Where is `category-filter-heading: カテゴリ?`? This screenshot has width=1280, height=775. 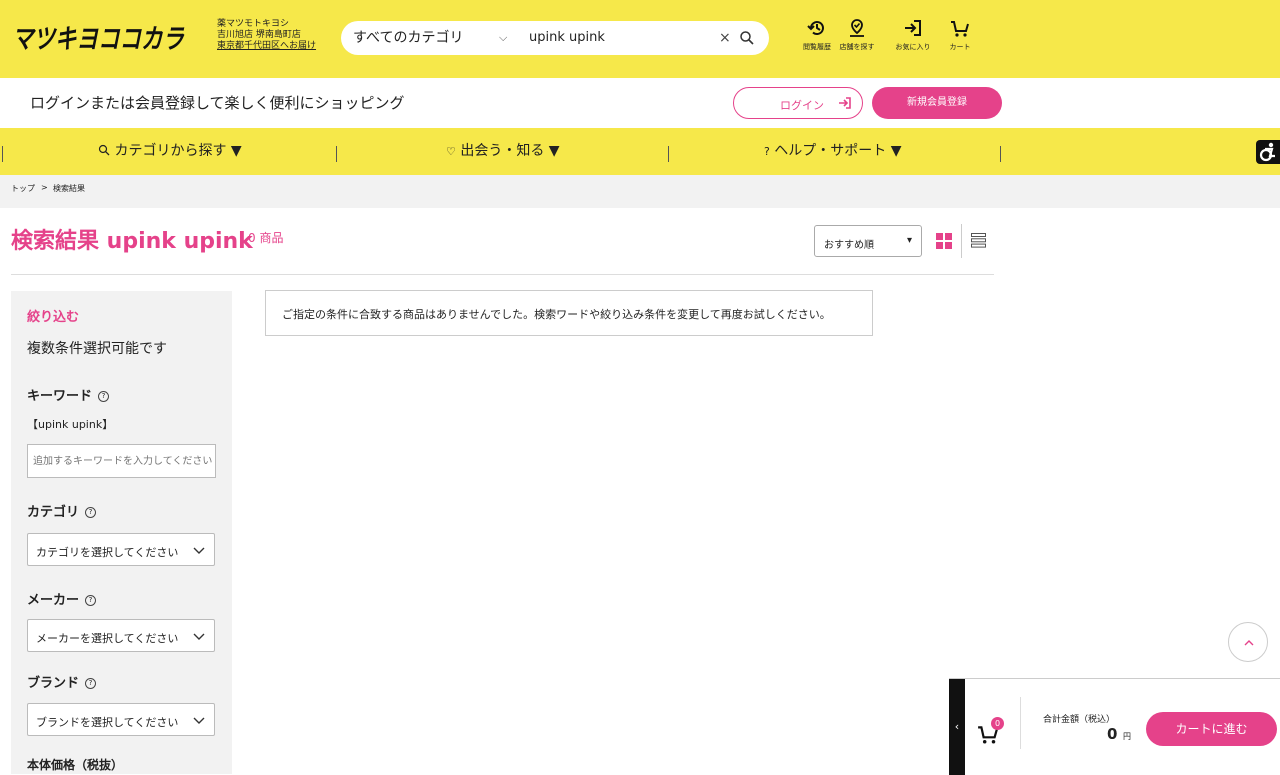
category-filter-heading: カテゴリ? is located at coordinates (62, 510).